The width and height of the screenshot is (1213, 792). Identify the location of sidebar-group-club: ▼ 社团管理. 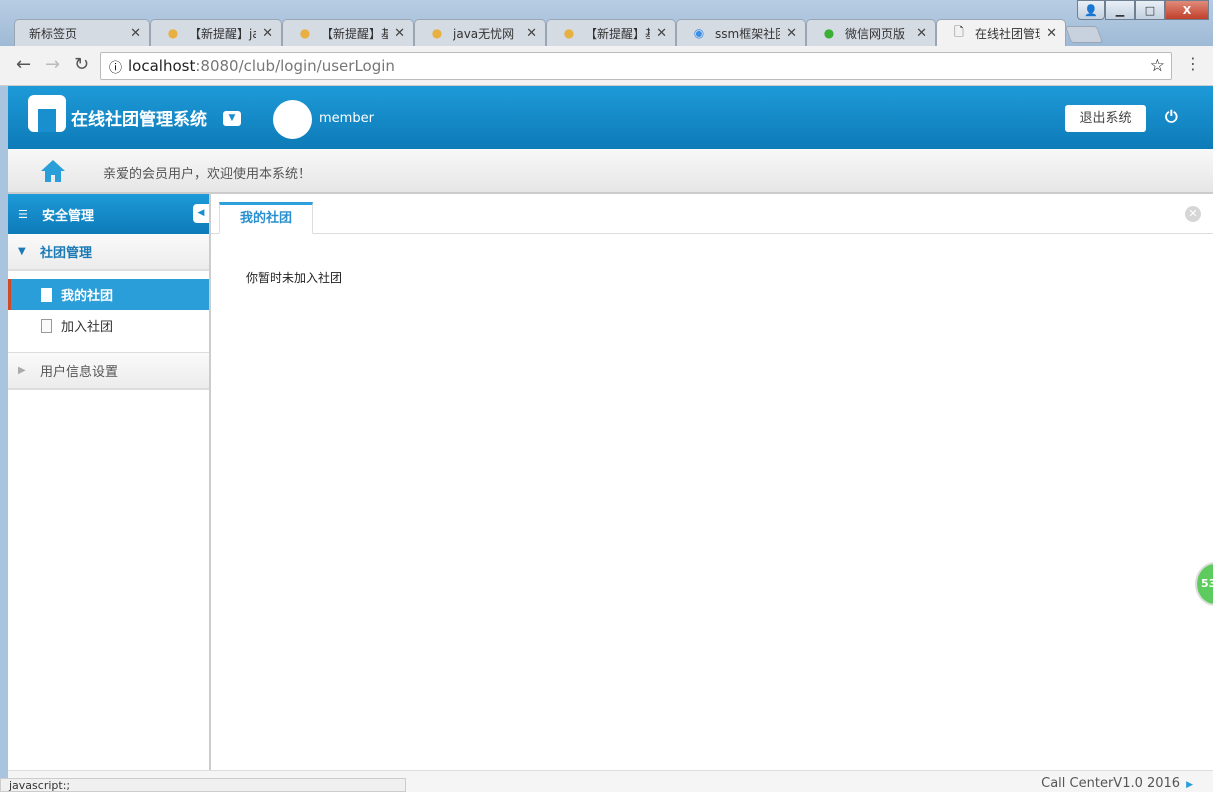
(108, 252).